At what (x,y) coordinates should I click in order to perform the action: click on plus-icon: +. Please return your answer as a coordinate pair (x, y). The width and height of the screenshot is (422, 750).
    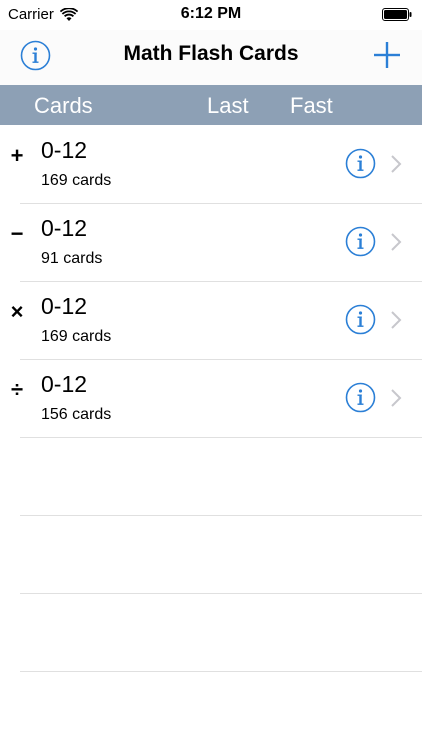
    Looking at the image, I should click on (17, 155).